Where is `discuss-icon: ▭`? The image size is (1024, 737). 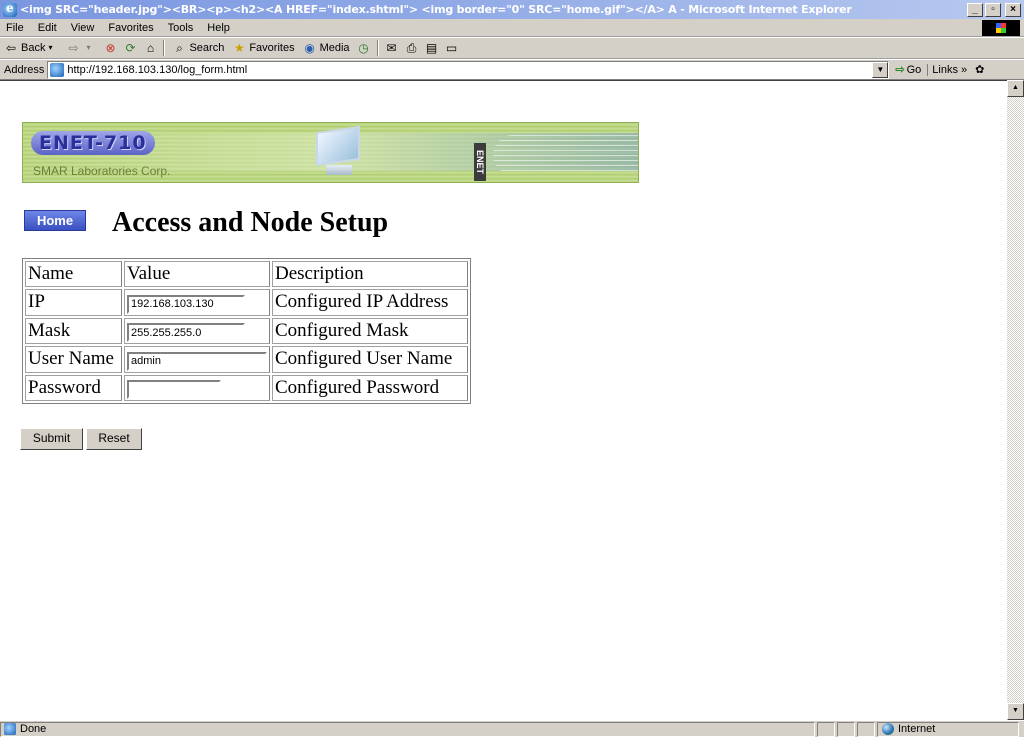 discuss-icon: ▭ is located at coordinates (452, 48).